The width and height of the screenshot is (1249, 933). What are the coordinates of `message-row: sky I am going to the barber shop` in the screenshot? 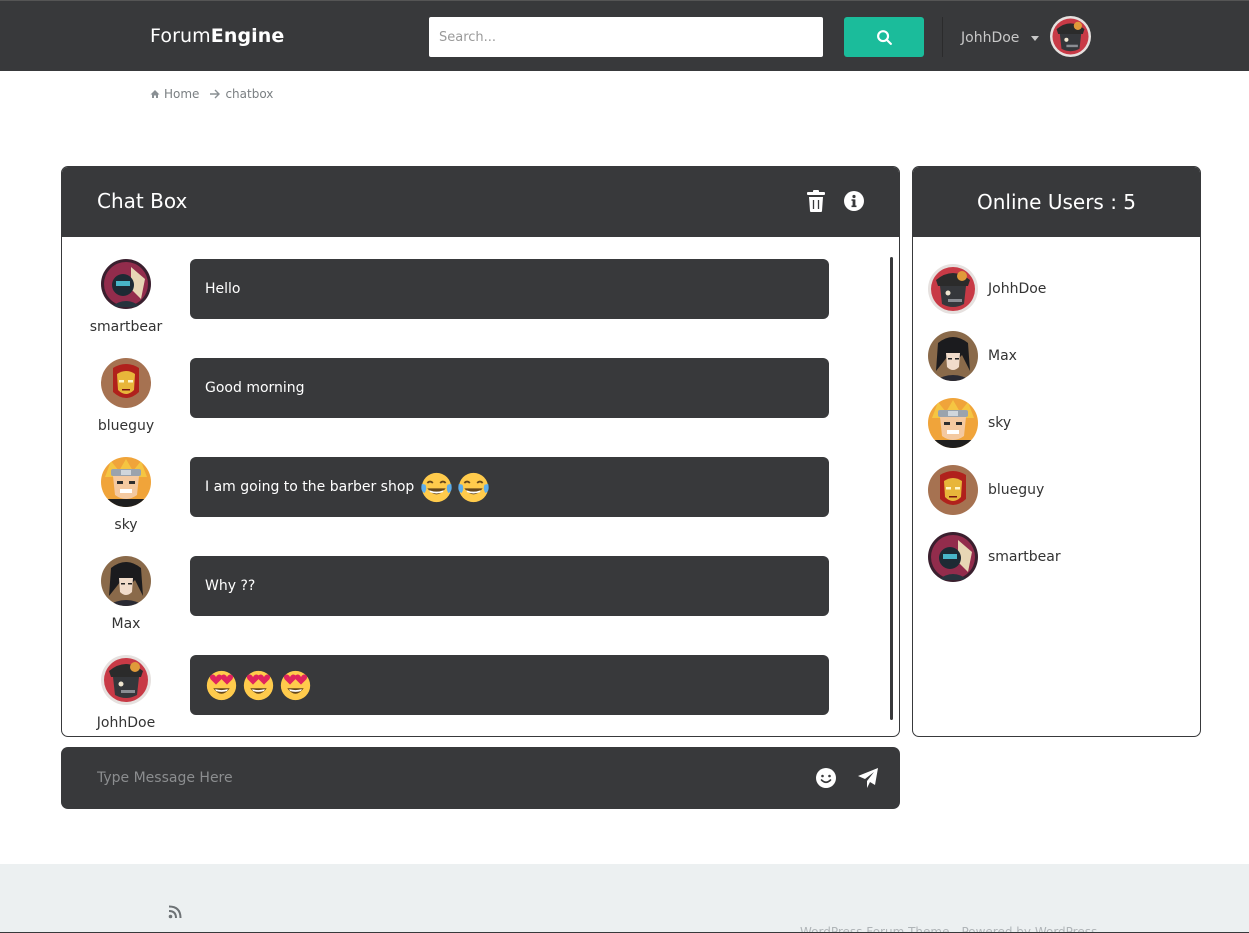 It's located at (462, 497).